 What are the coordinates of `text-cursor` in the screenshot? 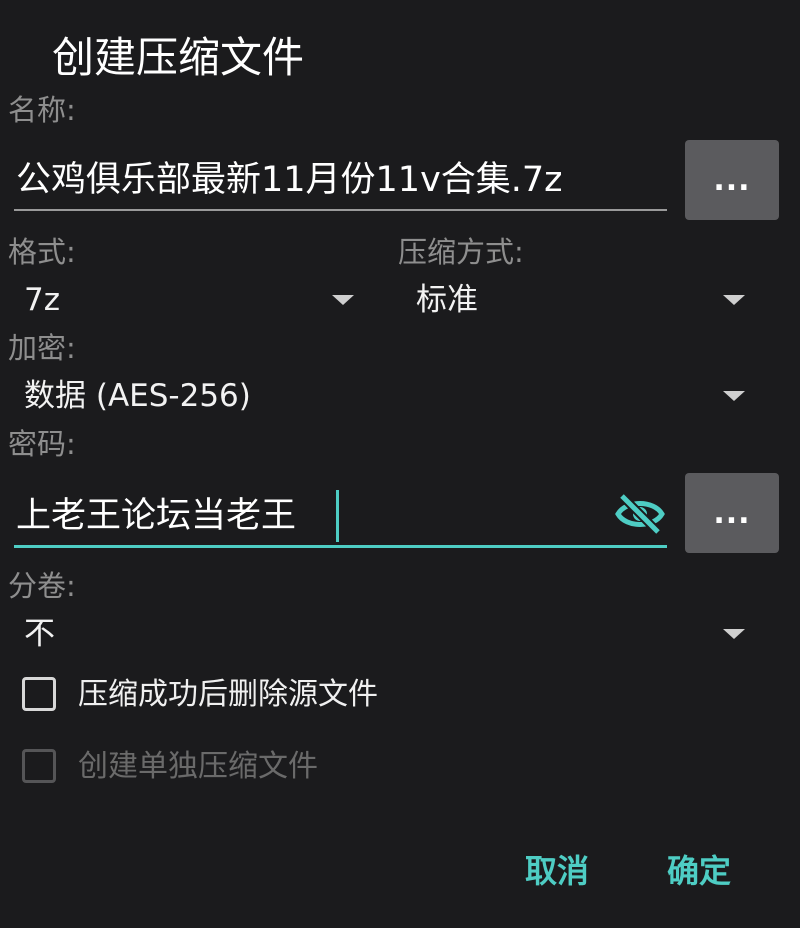 It's located at (337, 516).